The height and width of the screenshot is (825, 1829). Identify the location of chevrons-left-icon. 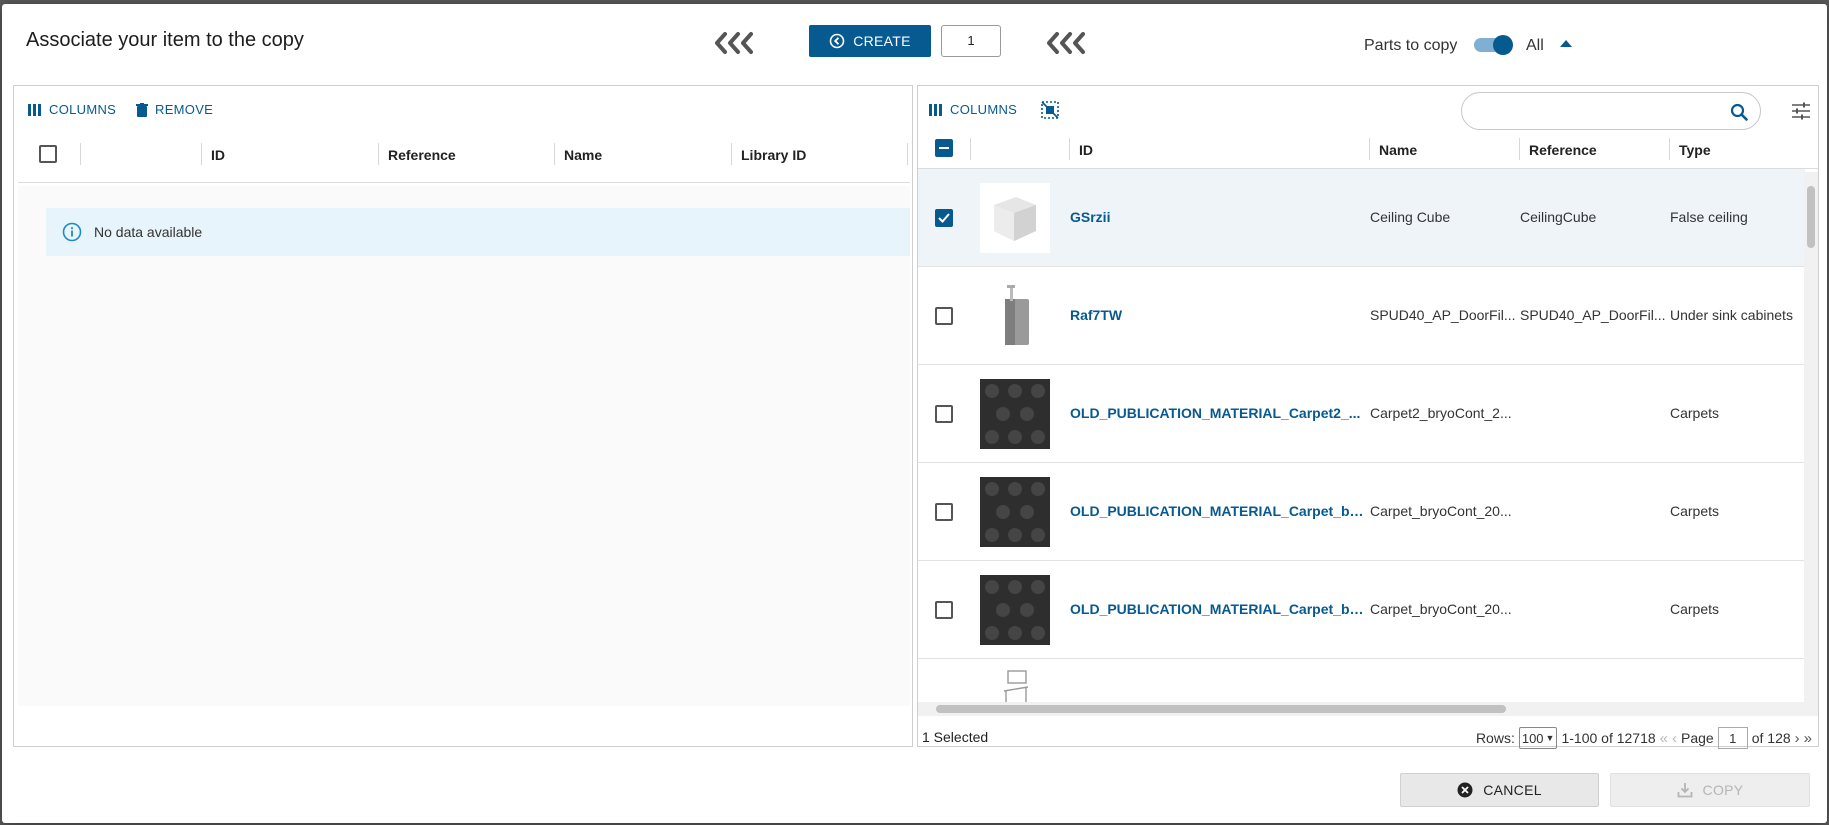
(735, 43).